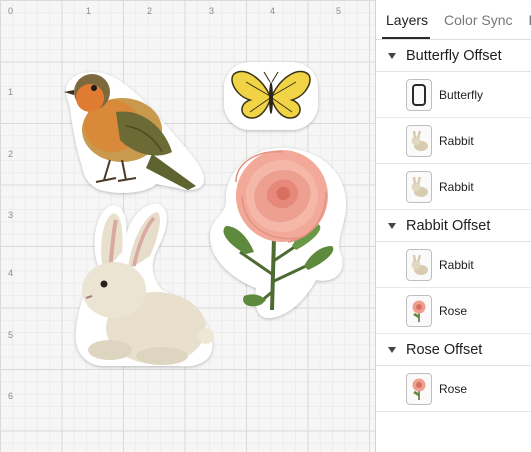 Image resolution: width=531 pixels, height=452 pixels. Describe the element at coordinates (11, 396) in the screenshot. I see `ruler-label: 6` at that location.